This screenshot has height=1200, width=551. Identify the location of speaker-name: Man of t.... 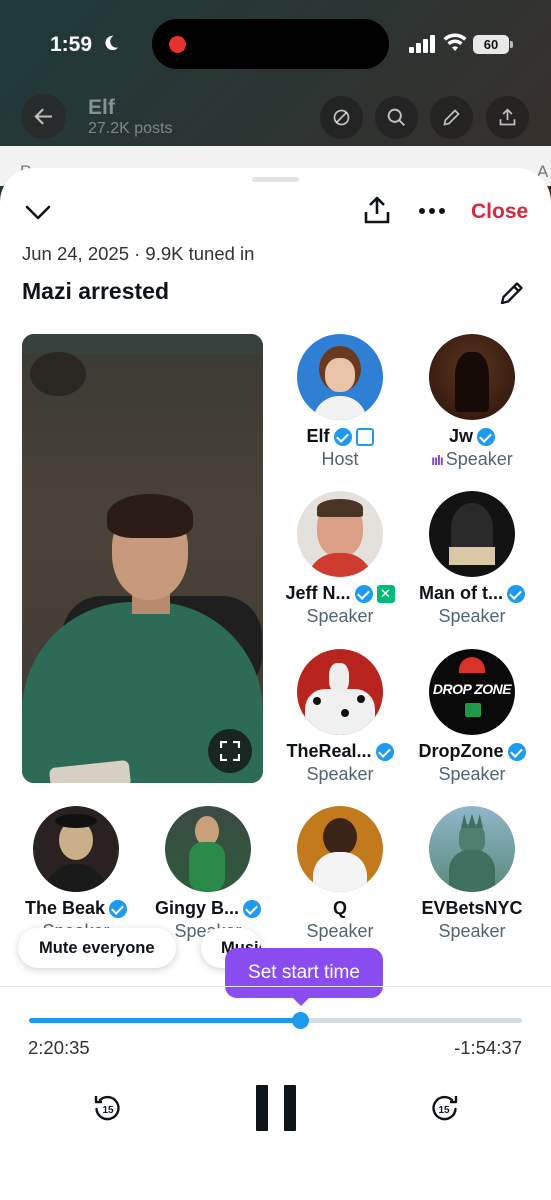
(461, 593).